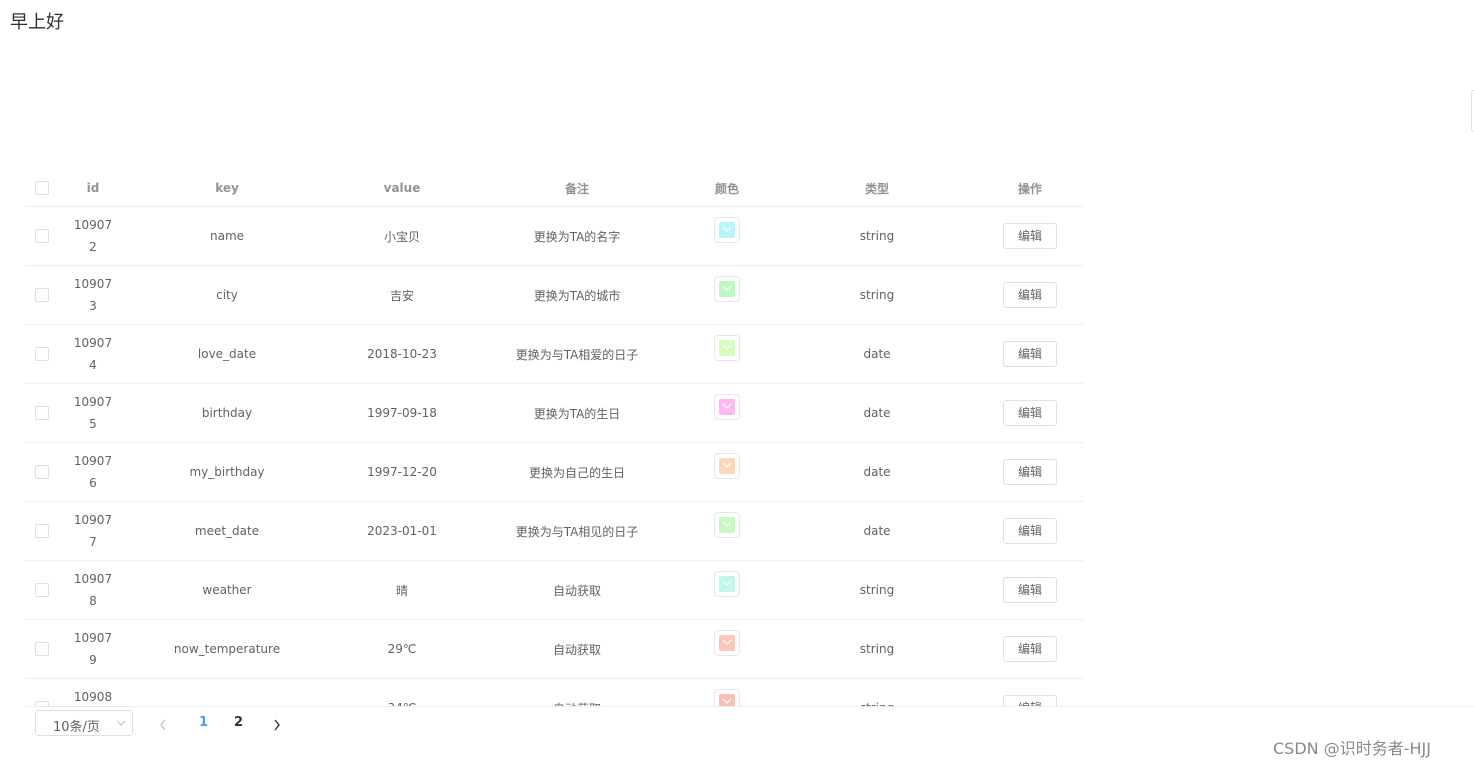 Image resolution: width=1474 pixels, height=763 pixels. What do you see at coordinates (577, 649) in the screenshot?
I see `cell-note: 自动获取` at bounding box center [577, 649].